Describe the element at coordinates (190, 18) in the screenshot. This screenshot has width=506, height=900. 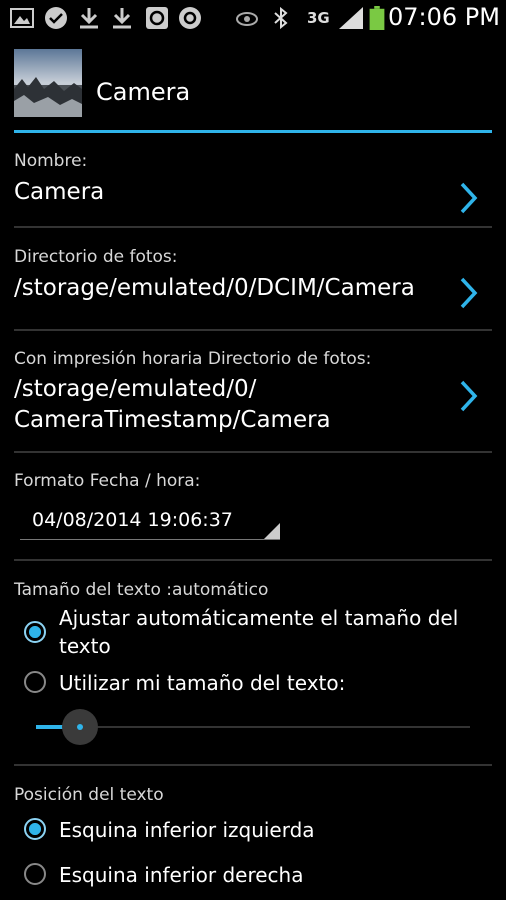
I see `sync-icon` at that location.